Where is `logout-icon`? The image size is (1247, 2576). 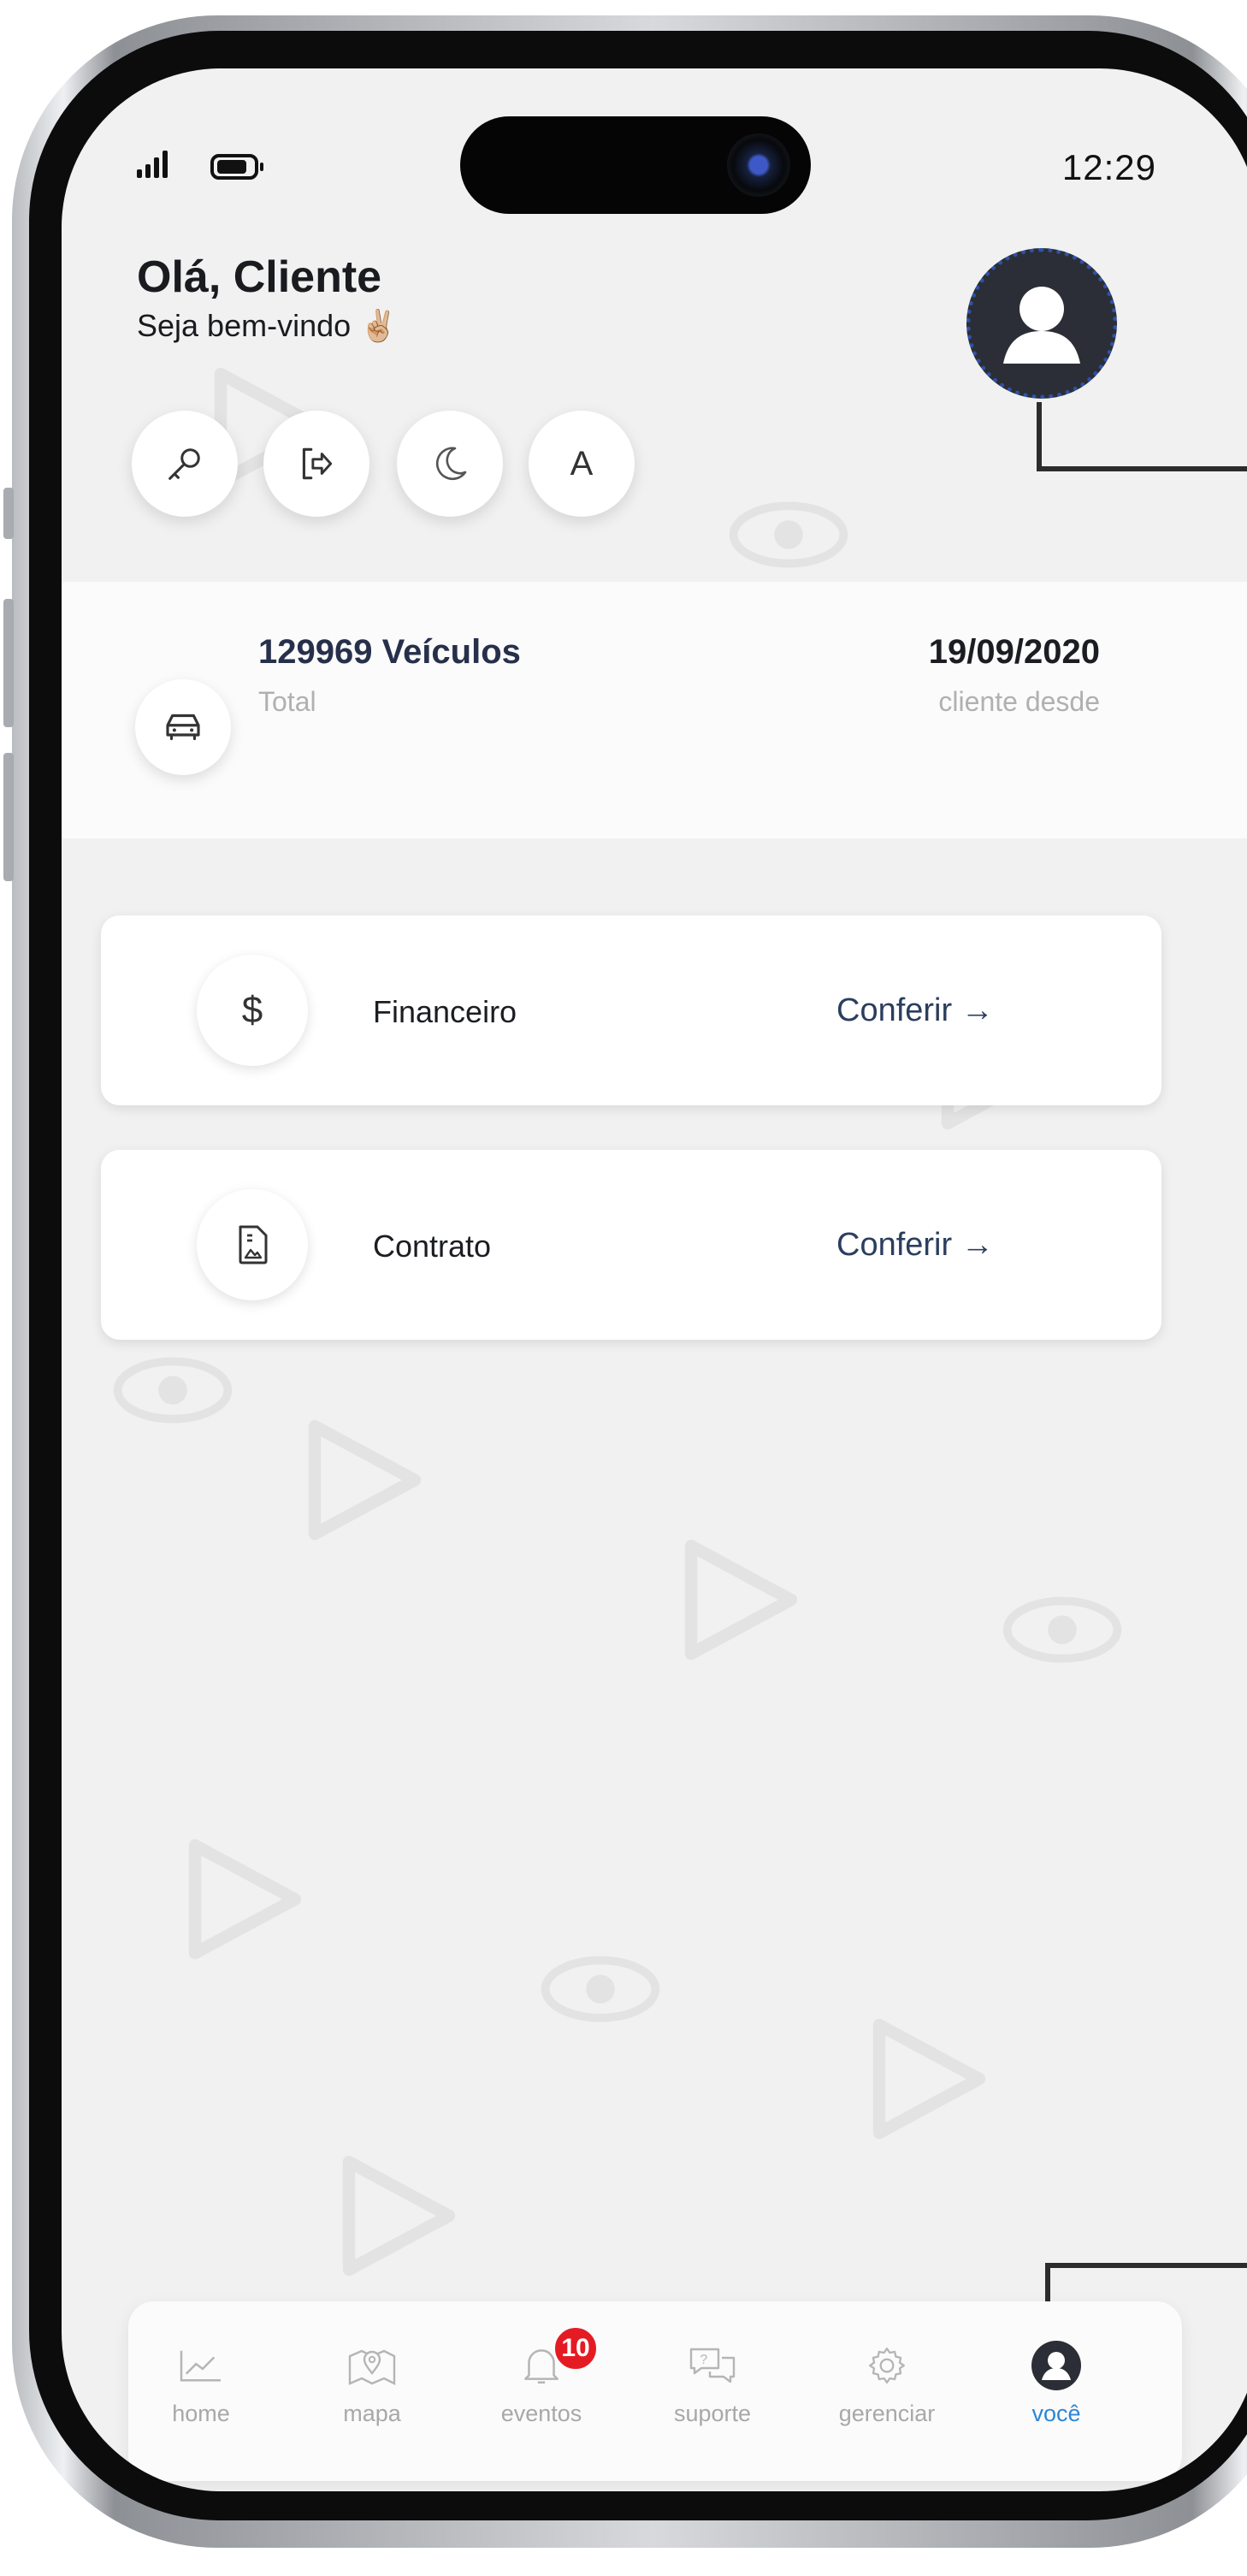 logout-icon is located at coordinates (317, 463).